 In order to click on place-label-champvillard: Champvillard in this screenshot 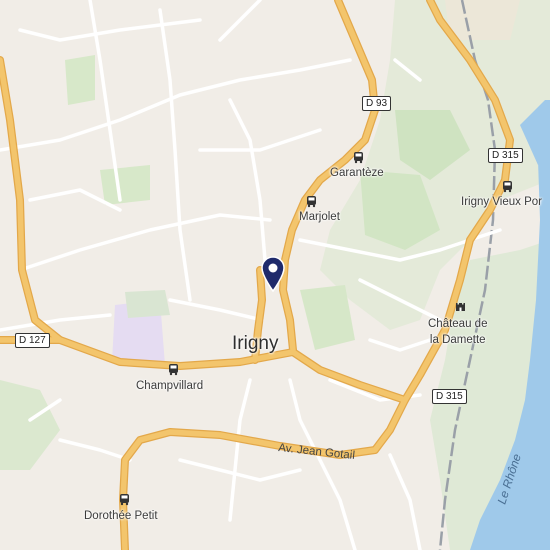, I will do `click(169, 386)`.